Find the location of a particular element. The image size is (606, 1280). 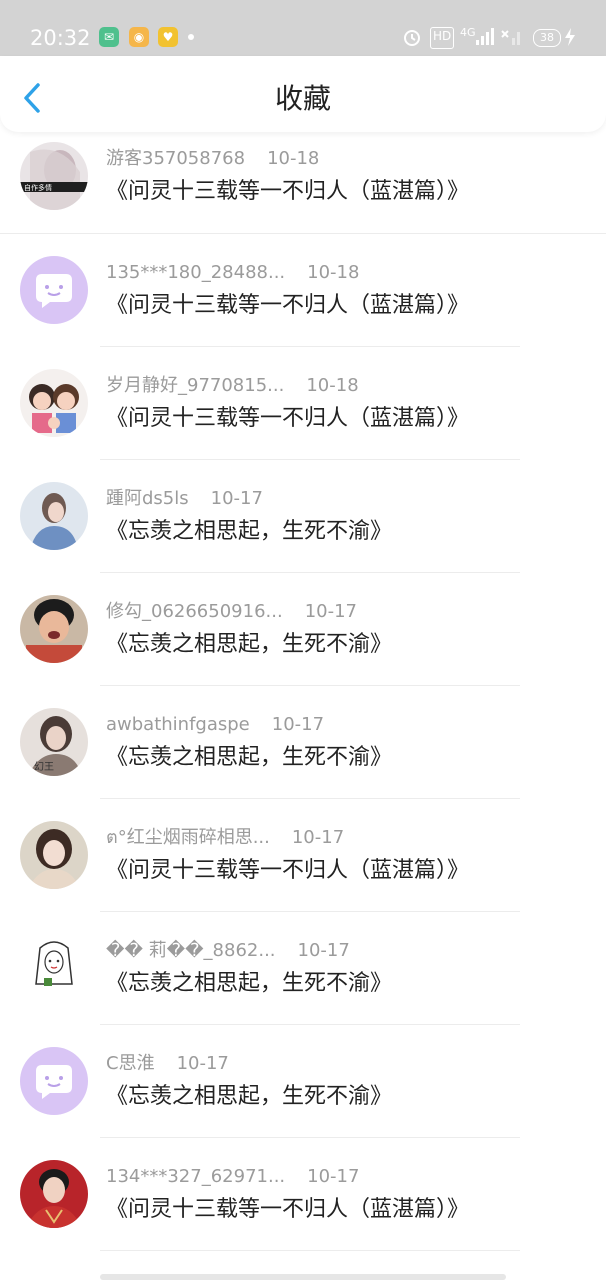

user-photo-icon: 自作多情 is located at coordinates (54, 176).